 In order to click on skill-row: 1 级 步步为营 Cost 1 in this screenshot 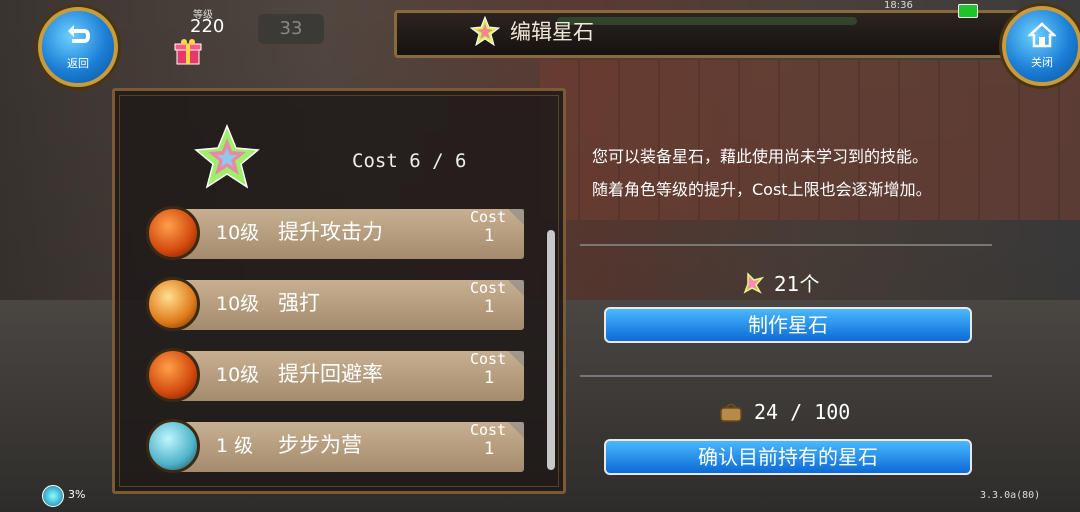, I will do `click(335, 446)`.